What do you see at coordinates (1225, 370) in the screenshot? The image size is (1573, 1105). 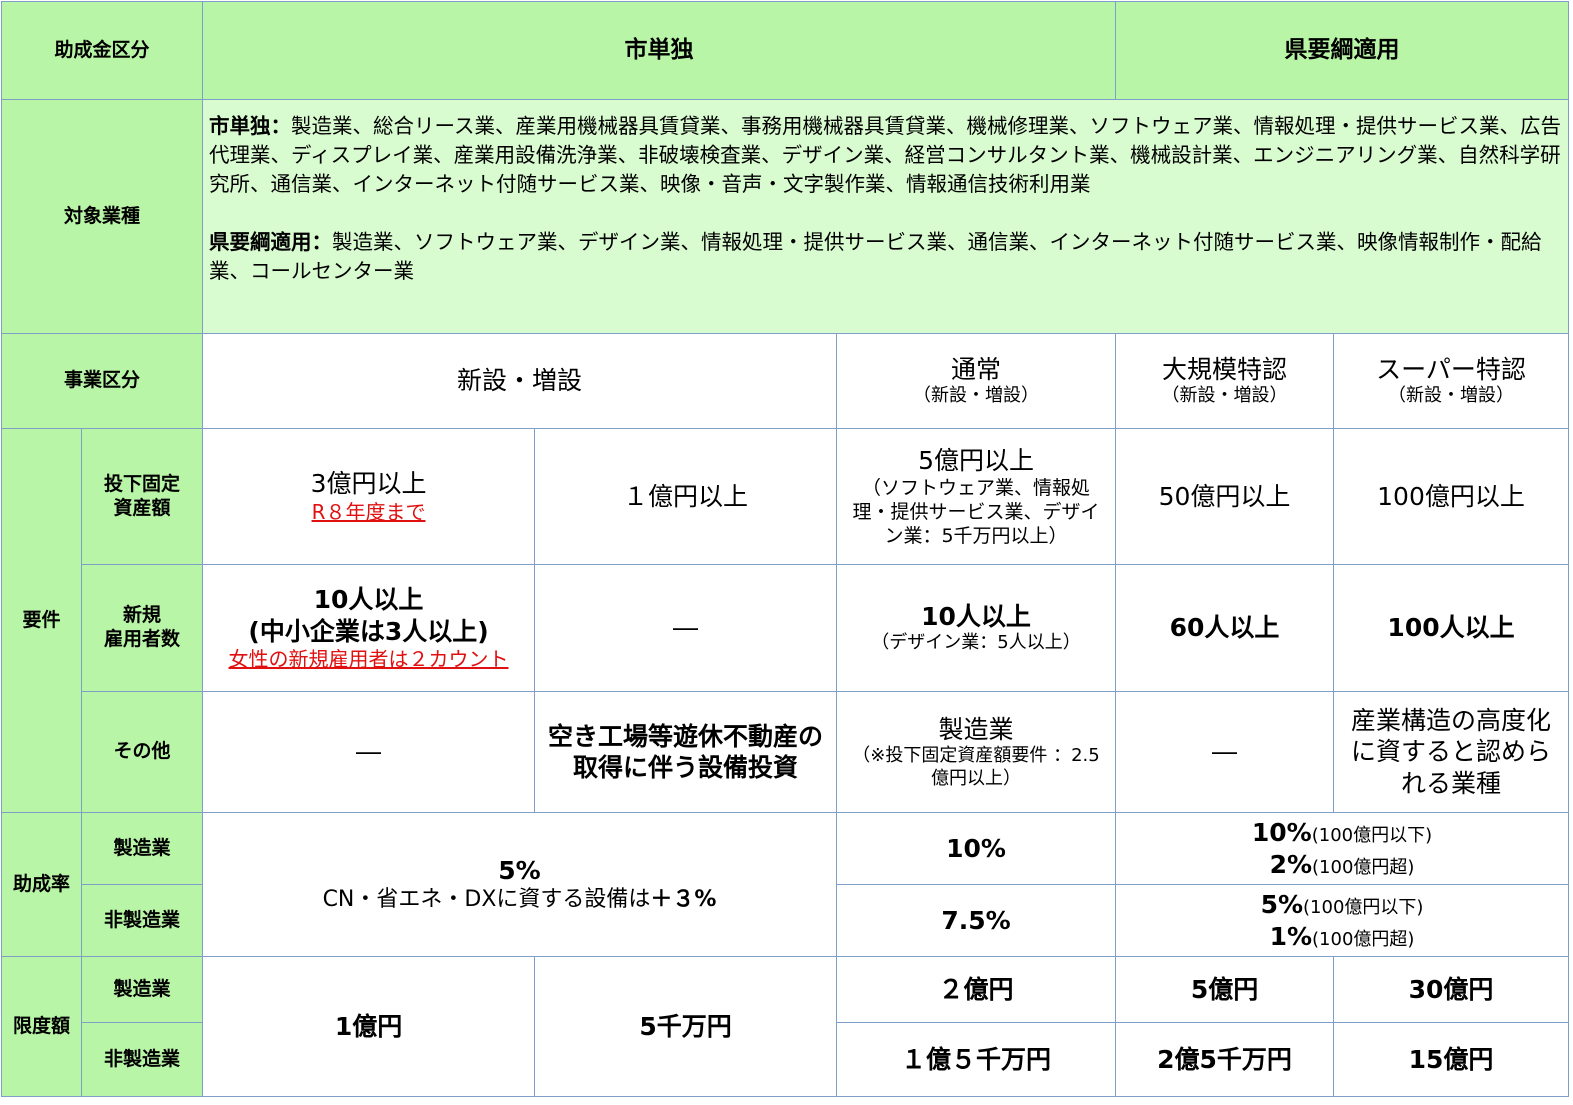 I see `business-large-title: 大規模特認` at bounding box center [1225, 370].